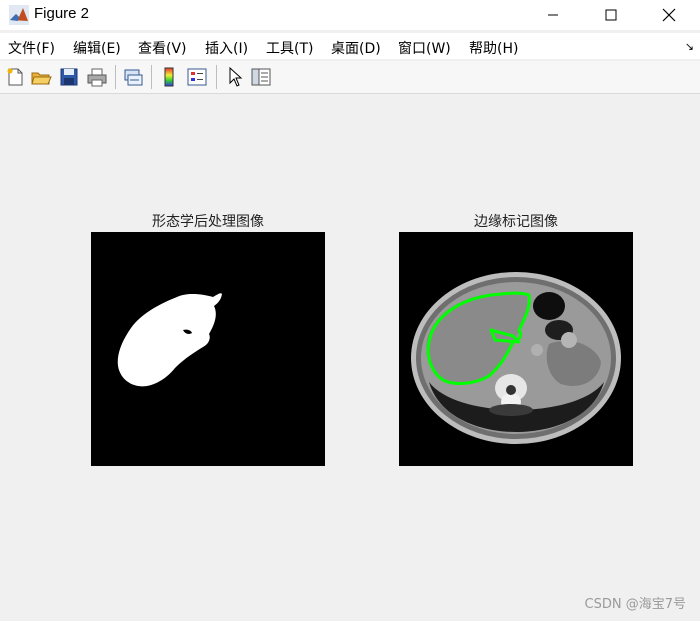 The image size is (700, 621). I want to click on save-icon, so click(69, 77).